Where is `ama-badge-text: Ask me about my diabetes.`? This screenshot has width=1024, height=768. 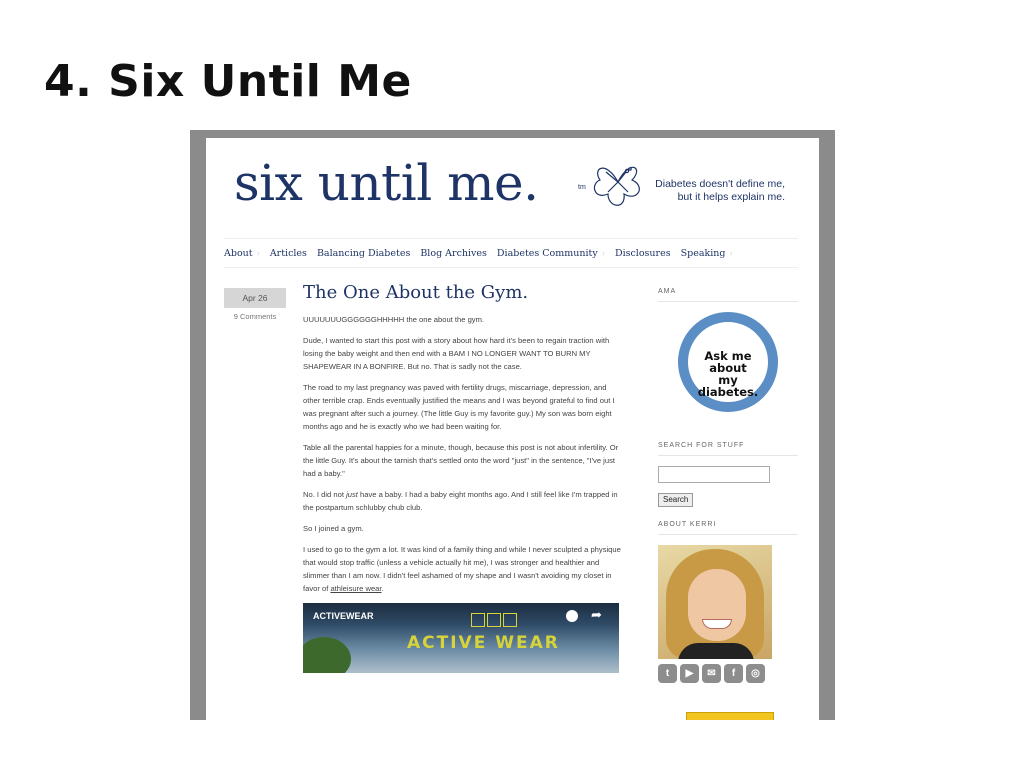
ama-badge-text: Ask me about my diabetes. is located at coordinates (728, 374).